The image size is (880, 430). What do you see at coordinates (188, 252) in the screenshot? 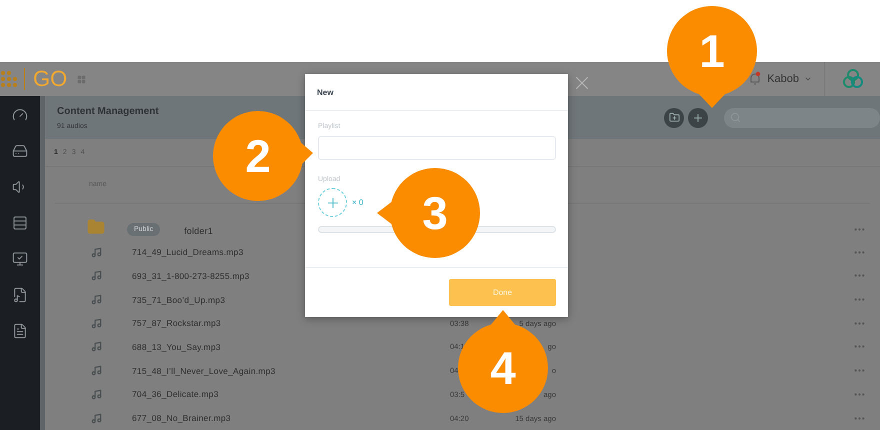
I see `file-name: 714_49_Lucid_Dreams.mp3` at bounding box center [188, 252].